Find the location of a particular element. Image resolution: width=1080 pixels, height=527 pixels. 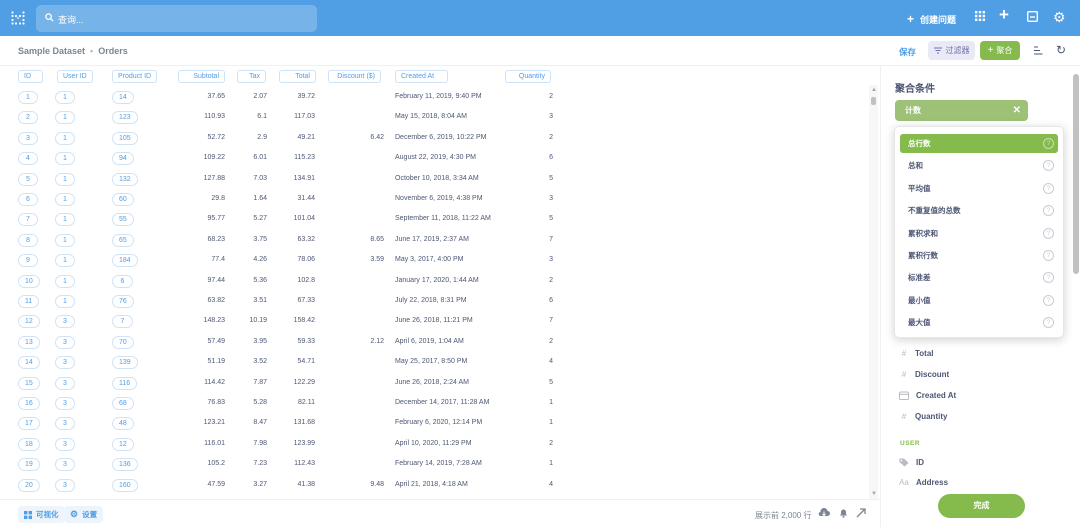

filter-button: 过滤器 is located at coordinates (951, 50).